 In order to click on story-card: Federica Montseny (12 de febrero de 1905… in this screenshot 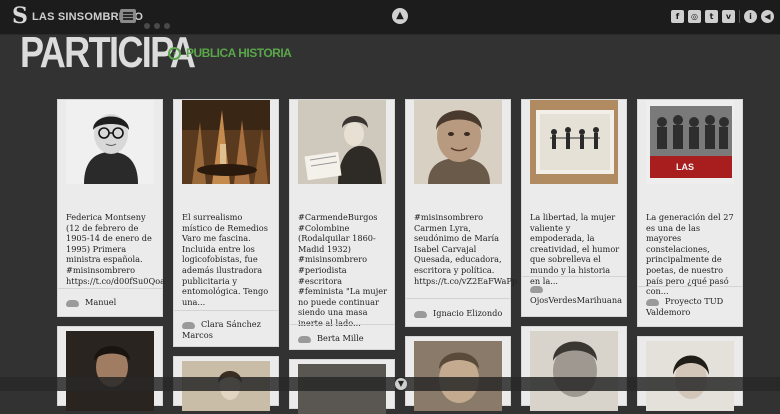, I will do `click(111, 208)`.